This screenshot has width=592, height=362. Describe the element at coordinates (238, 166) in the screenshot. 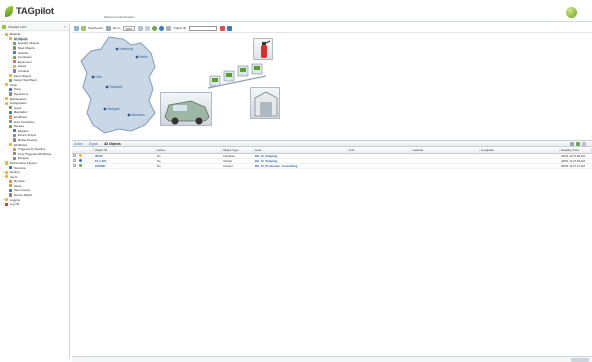

I see `table-cell: Content` at that location.